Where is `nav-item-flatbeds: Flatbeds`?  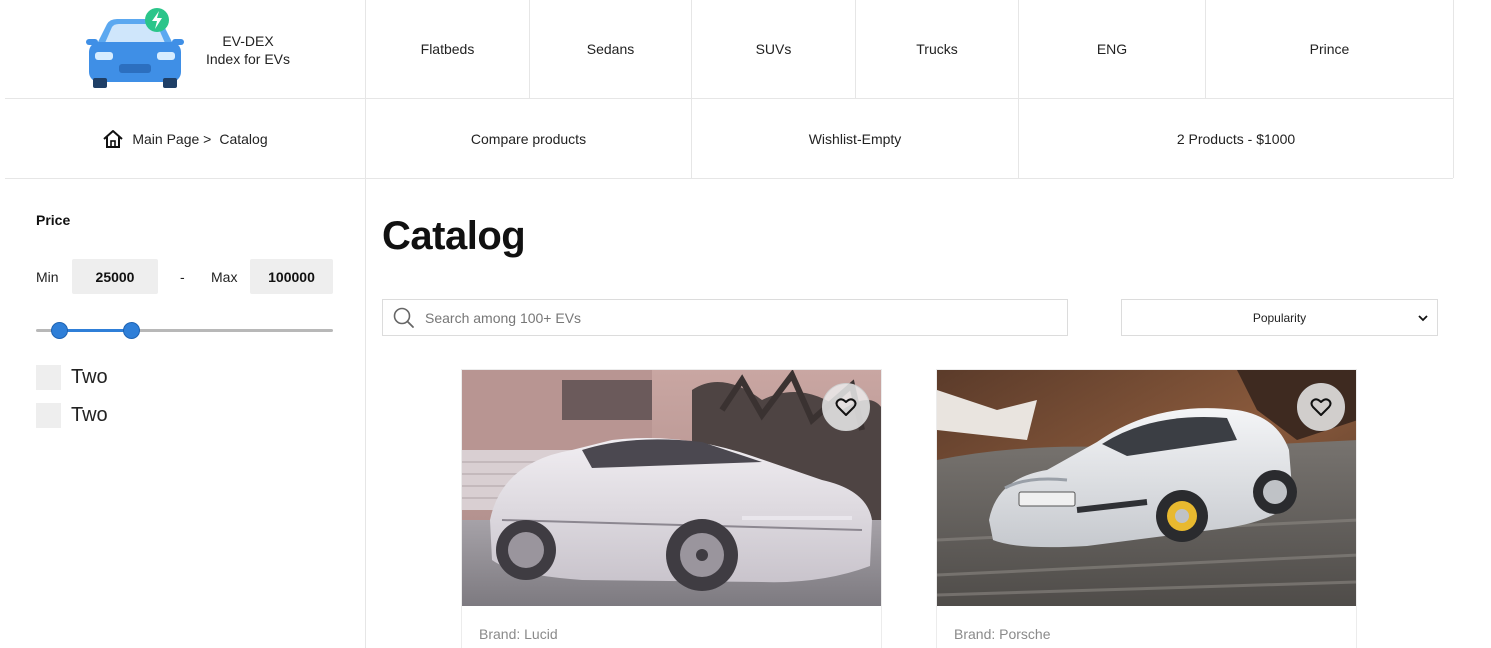
nav-item-flatbeds: Flatbeds is located at coordinates (447, 49).